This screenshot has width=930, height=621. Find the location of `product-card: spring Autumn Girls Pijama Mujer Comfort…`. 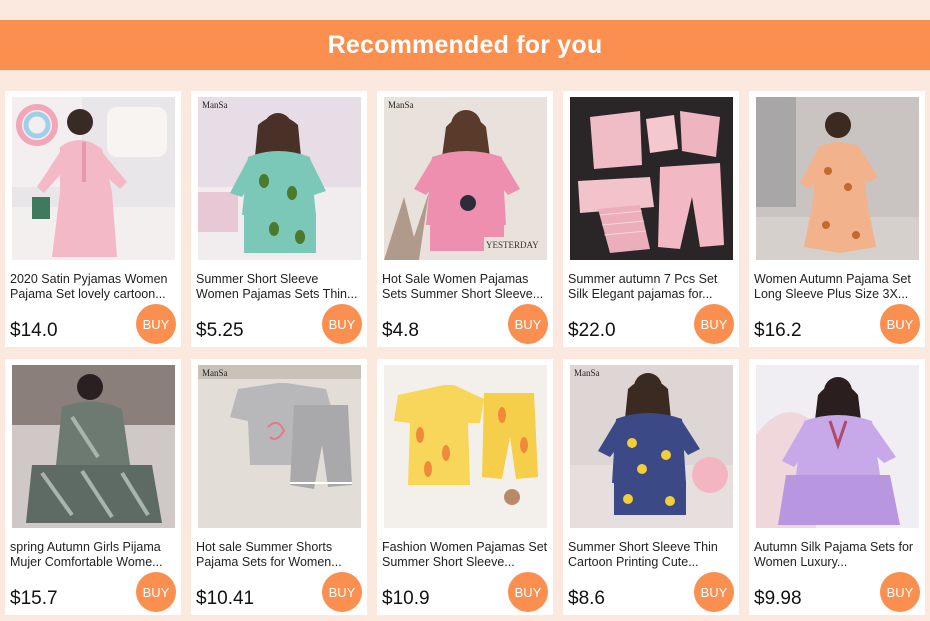

product-card: spring Autumn Girls Pijama Mujer Comfort… is located at coordinates (93, 487).